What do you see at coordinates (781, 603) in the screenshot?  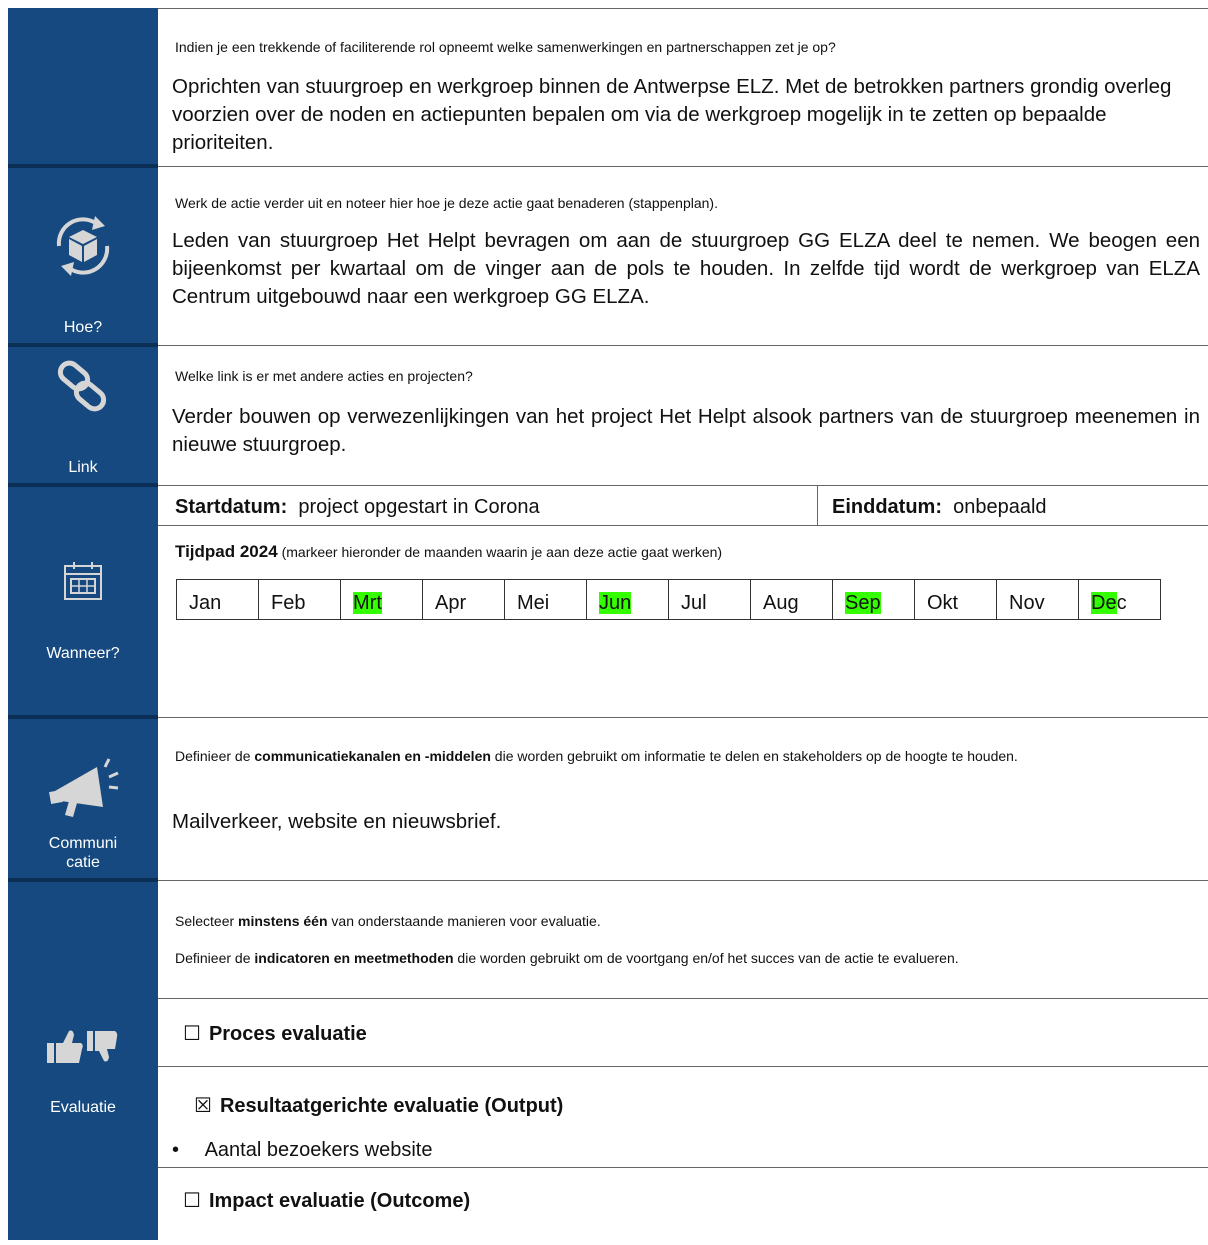 I see `month-label: Aug` at bounding box center [781, 603].